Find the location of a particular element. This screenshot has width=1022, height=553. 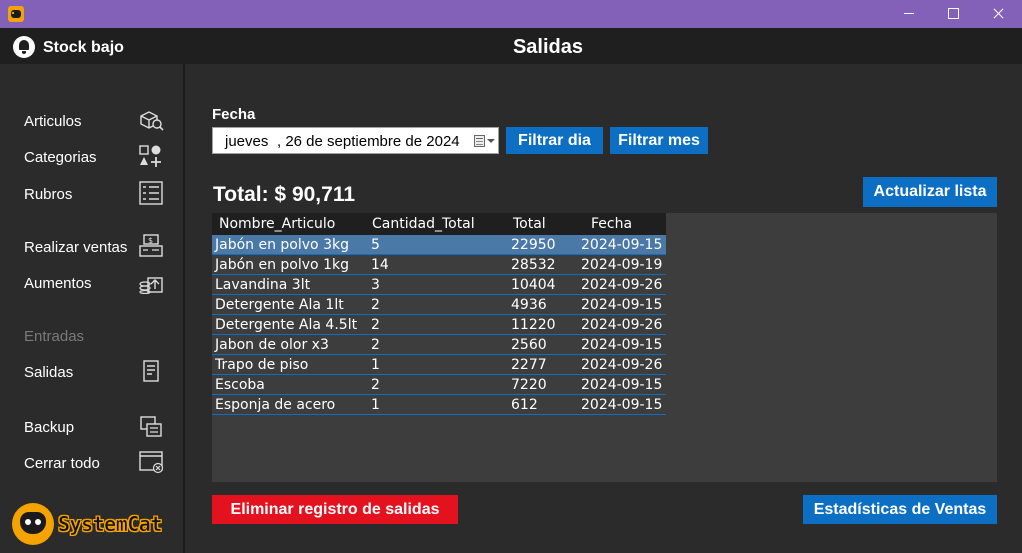

articles-icon is located at coordinates (151, 120).